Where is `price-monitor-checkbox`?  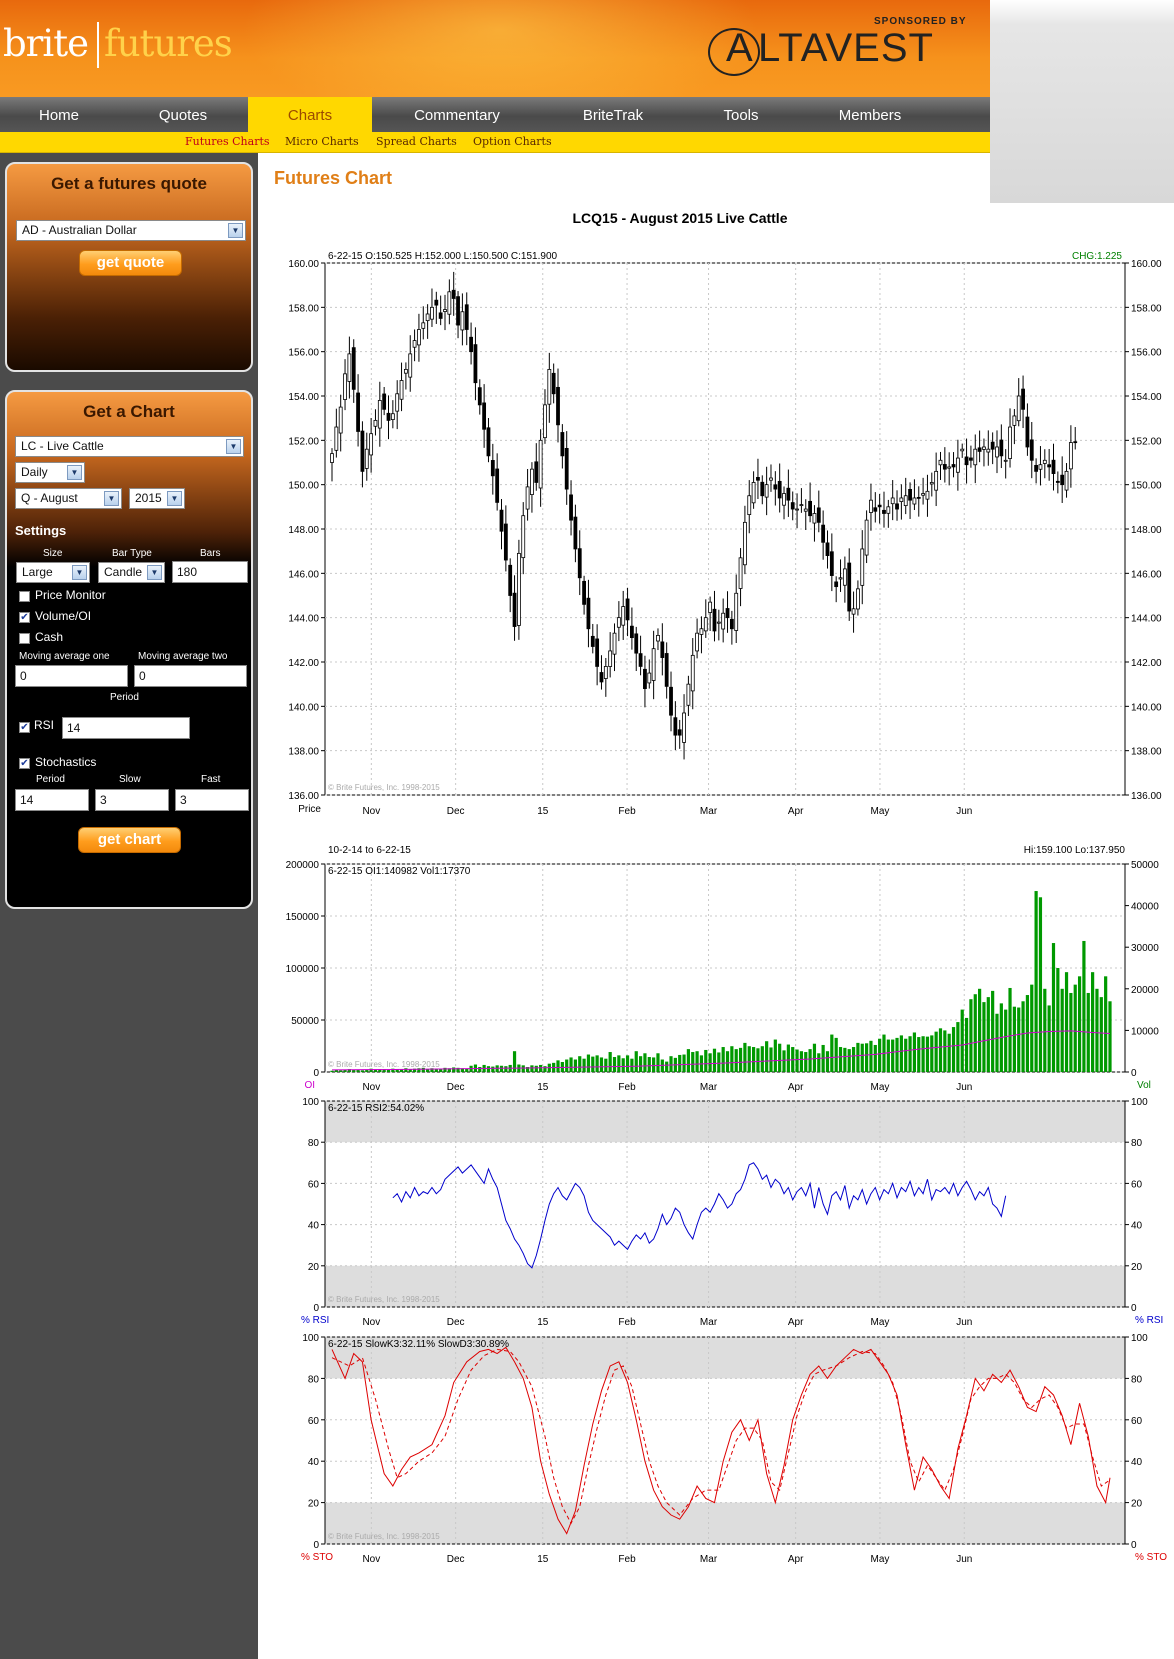 price-monitor-checkbox is located at coordinates (24, 596).